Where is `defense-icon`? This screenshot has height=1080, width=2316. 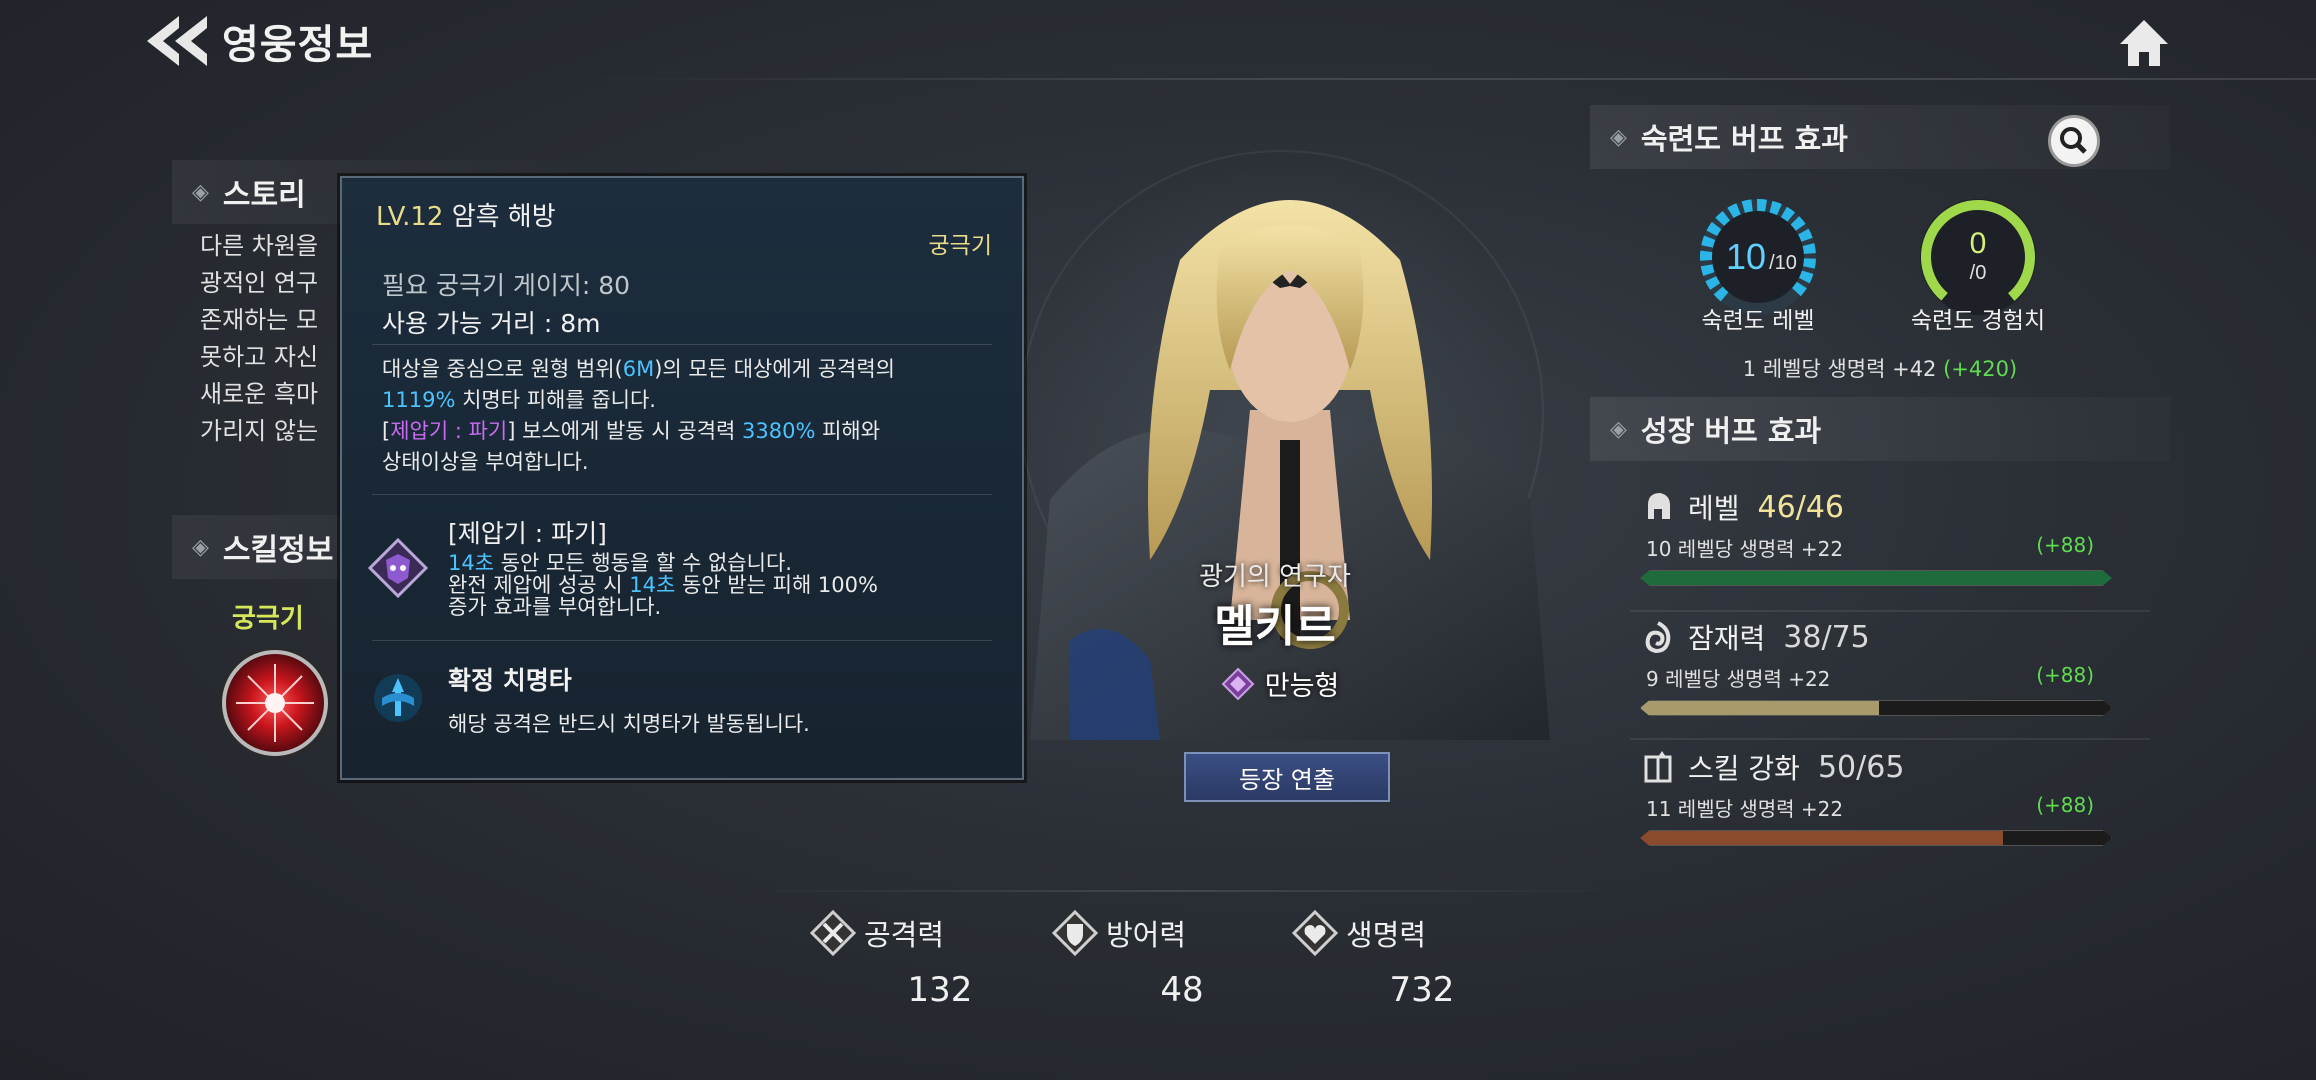 defense-icon is located at coordinates (1075, 933).